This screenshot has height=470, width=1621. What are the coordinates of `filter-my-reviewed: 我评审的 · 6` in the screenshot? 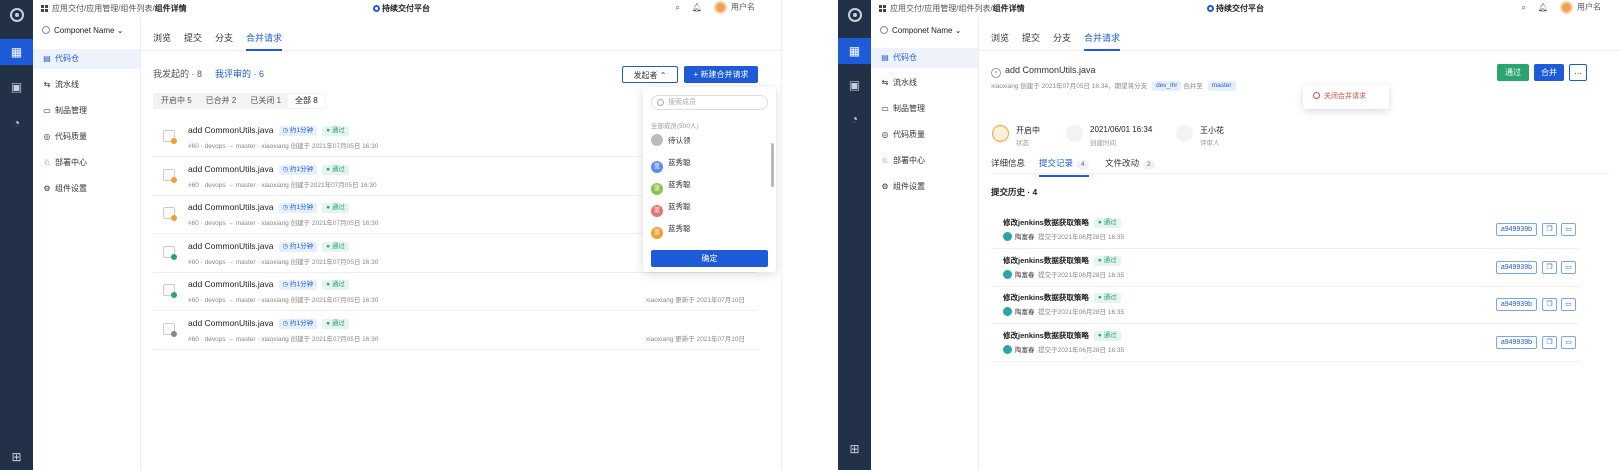 It's located at (239, 73).